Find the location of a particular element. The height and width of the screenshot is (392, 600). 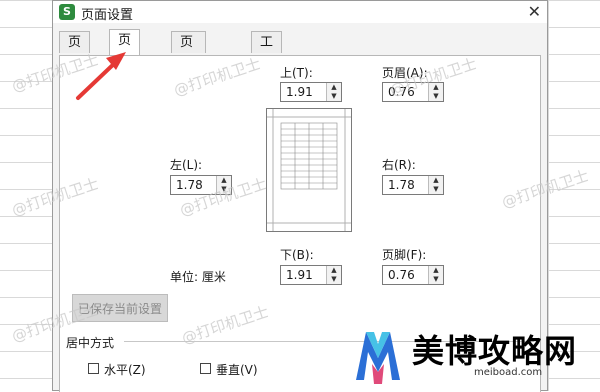

top-margin-spinner: 1.91 ▲ ▼ is located at coordinates (311, 92).